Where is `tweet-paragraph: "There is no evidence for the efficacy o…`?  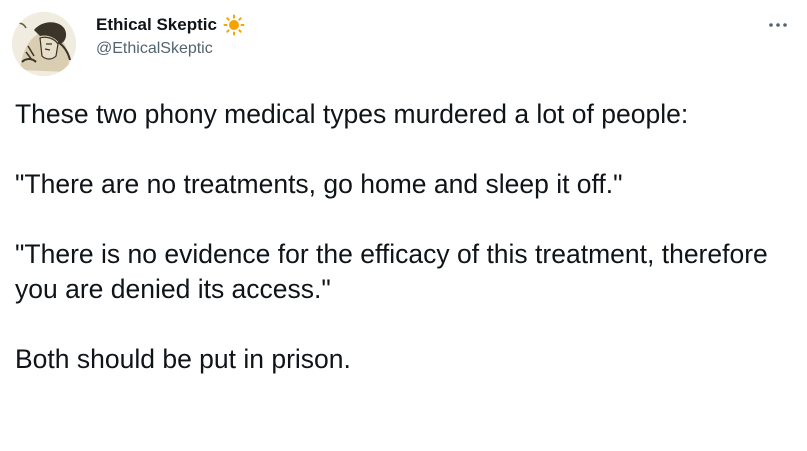
tweet-paragraph: "There is no evidence for the efficacy o… is located at coordinates (395, 271).